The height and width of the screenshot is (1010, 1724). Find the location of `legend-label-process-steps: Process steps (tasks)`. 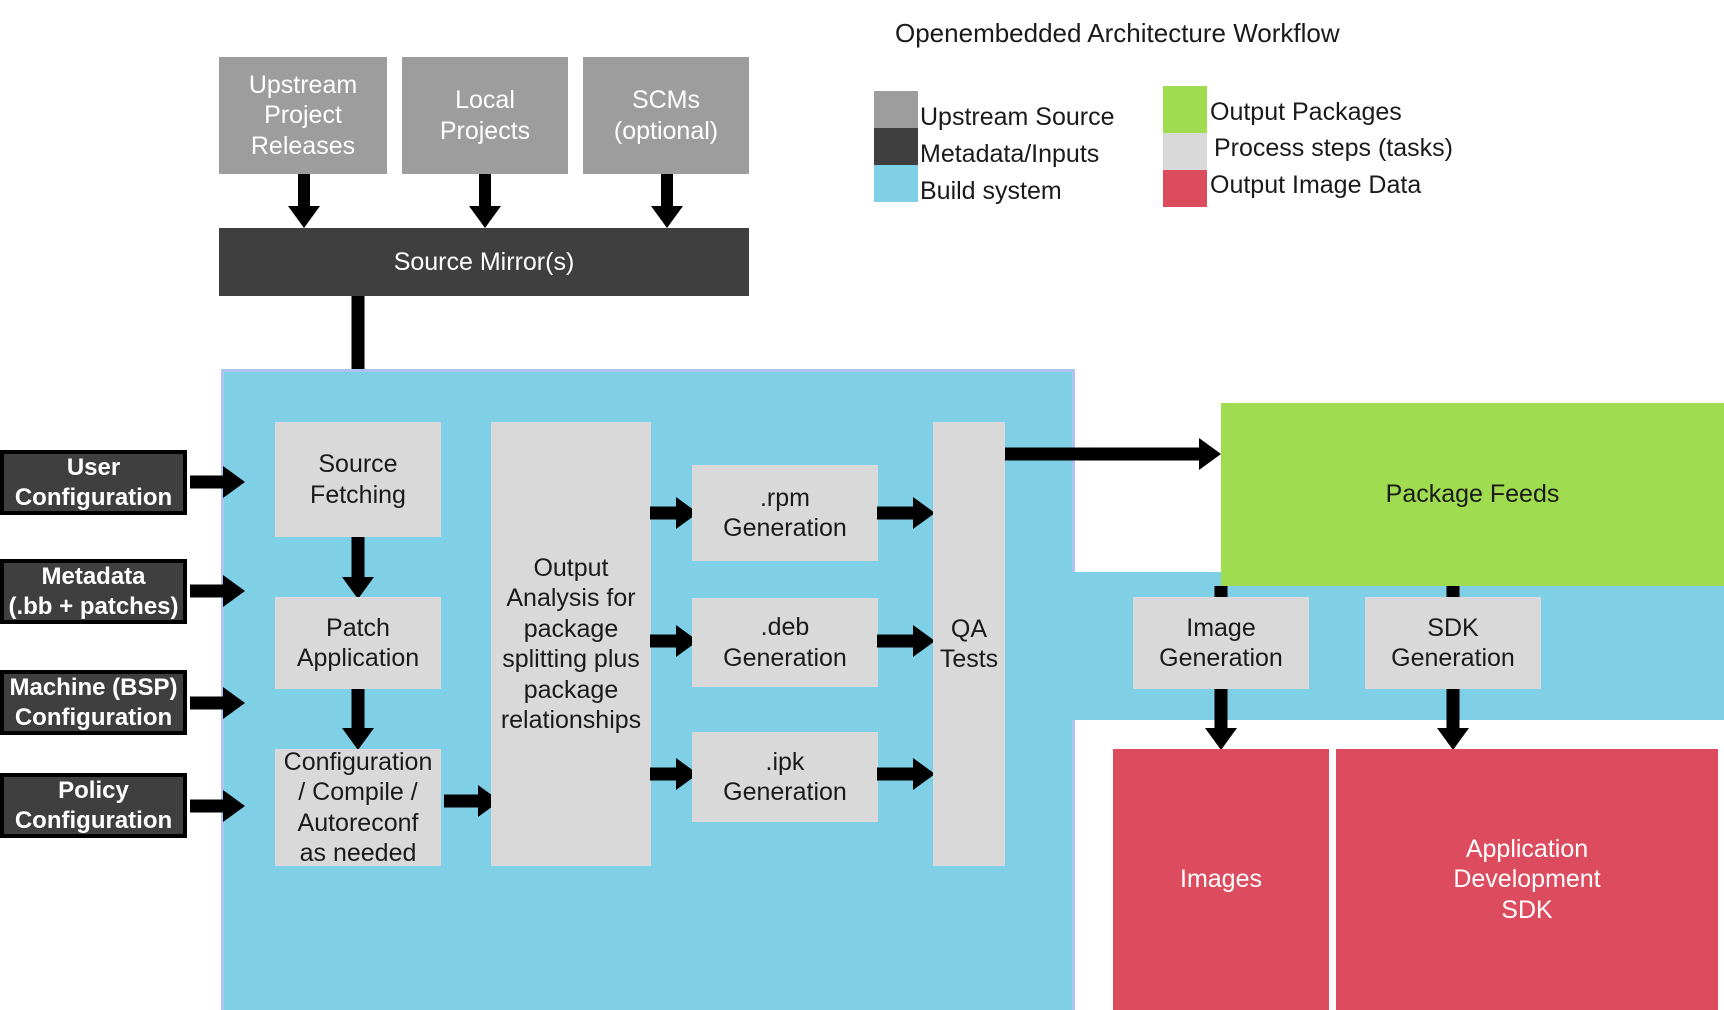

legend-label-process-steps: Process steps (tasks) is located at coordinates (1333, 148).